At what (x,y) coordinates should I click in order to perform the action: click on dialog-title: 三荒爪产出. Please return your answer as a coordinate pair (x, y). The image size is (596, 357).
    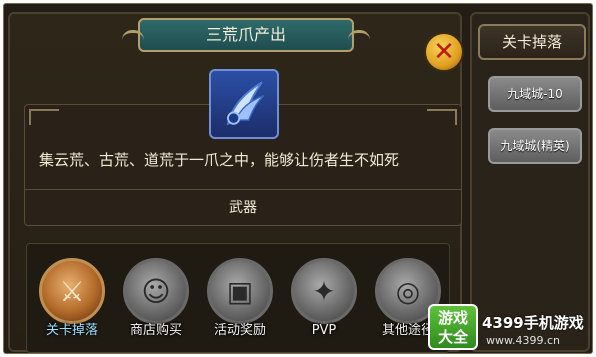
    Looking at the image, I should click on (246, 35).